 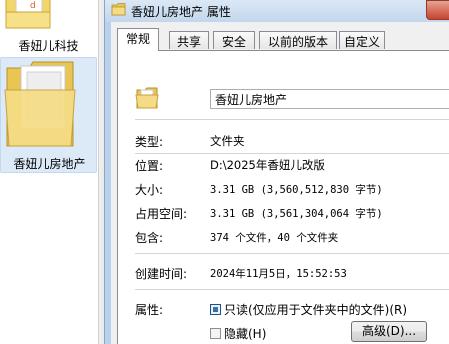 What do you see at coordinates (267, 165) in the screenshot?
I see `location-value: D:\2025年香妞儿改版` at bounding box center [267, 165].